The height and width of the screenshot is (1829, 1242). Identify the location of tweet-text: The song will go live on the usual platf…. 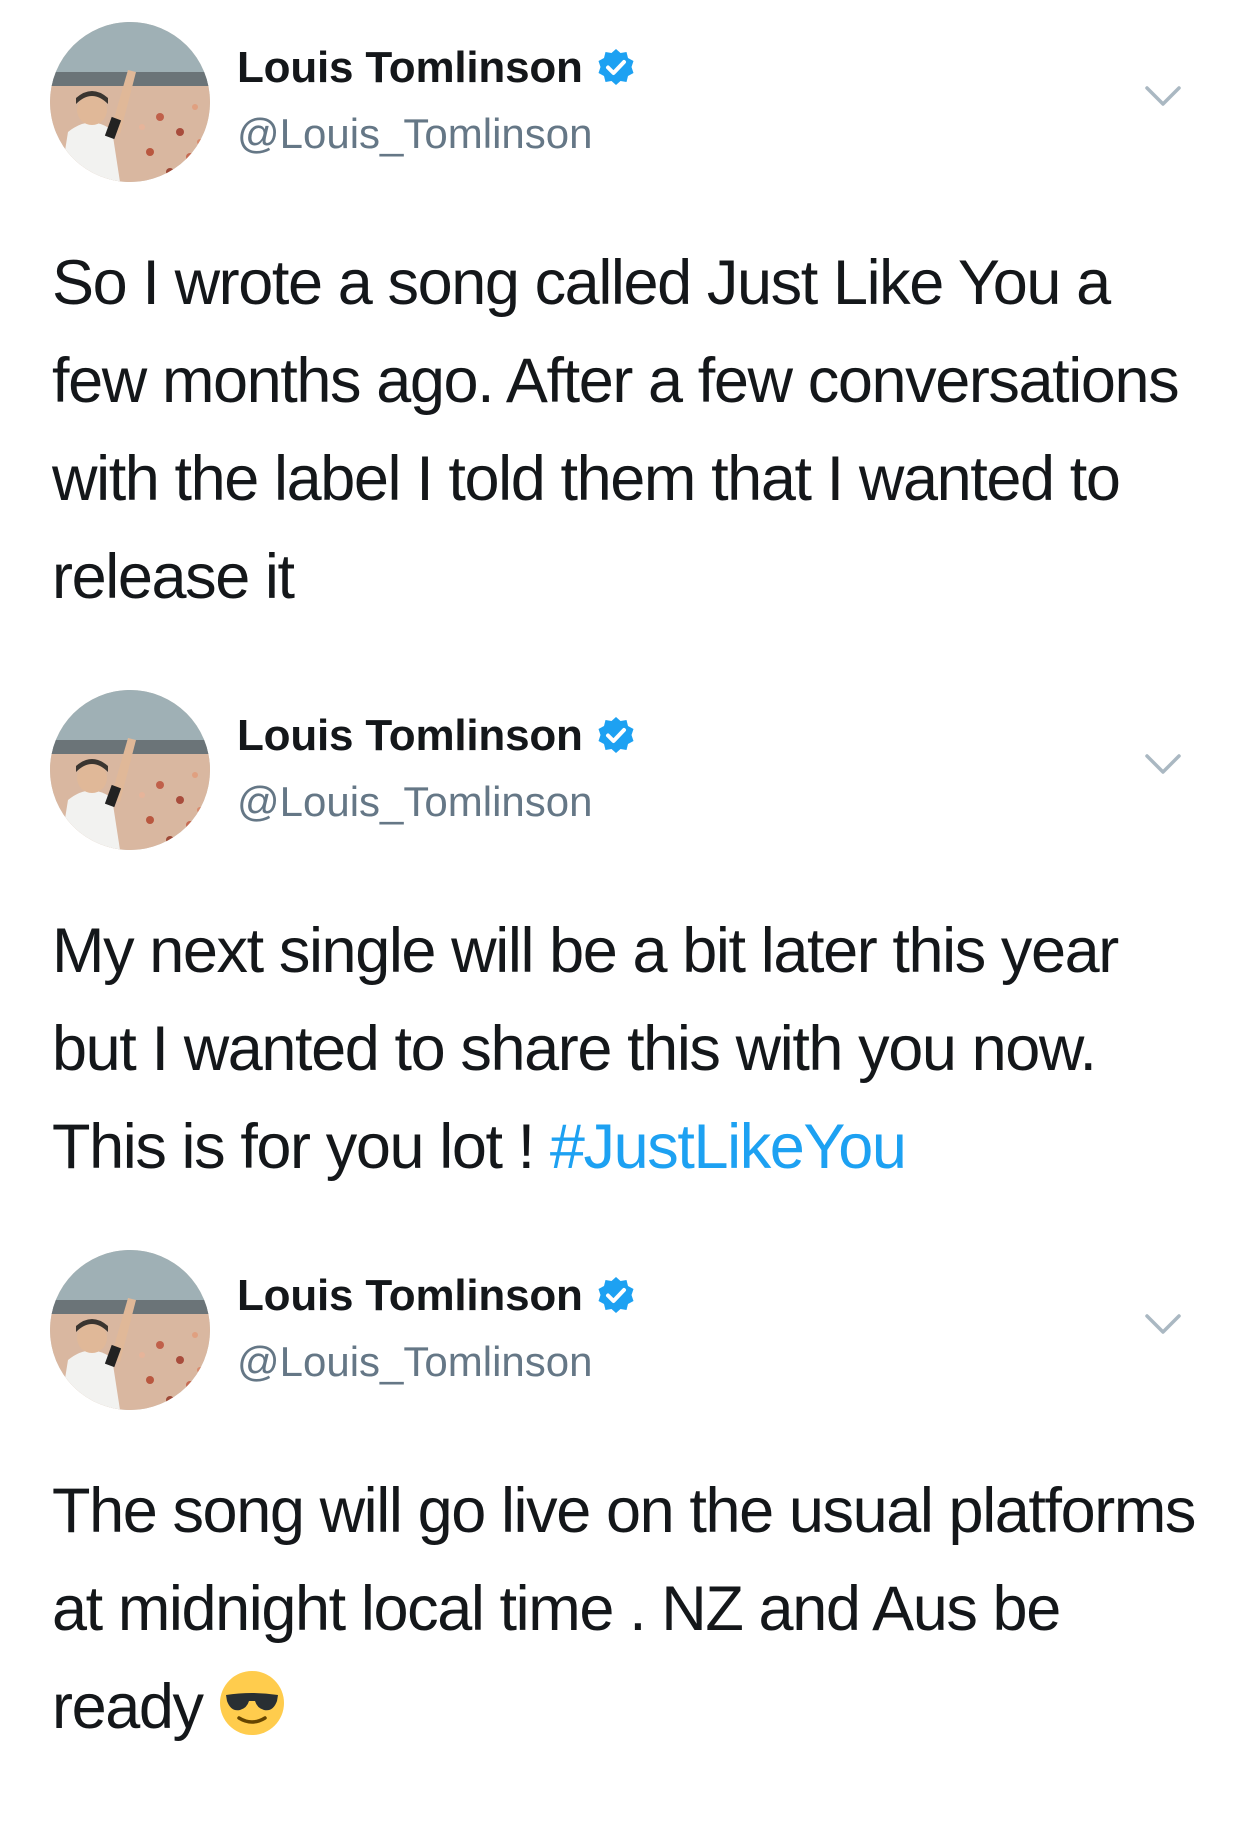
(627, 1609).